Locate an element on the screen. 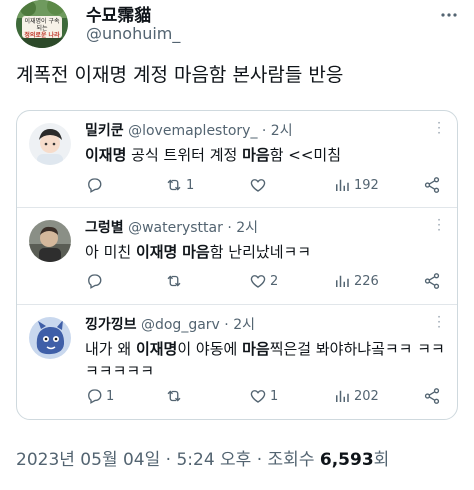 The height and width of the screenshot is (490, 474). reply-author-handle: @dog_garv is located at coordinates (180, 325).